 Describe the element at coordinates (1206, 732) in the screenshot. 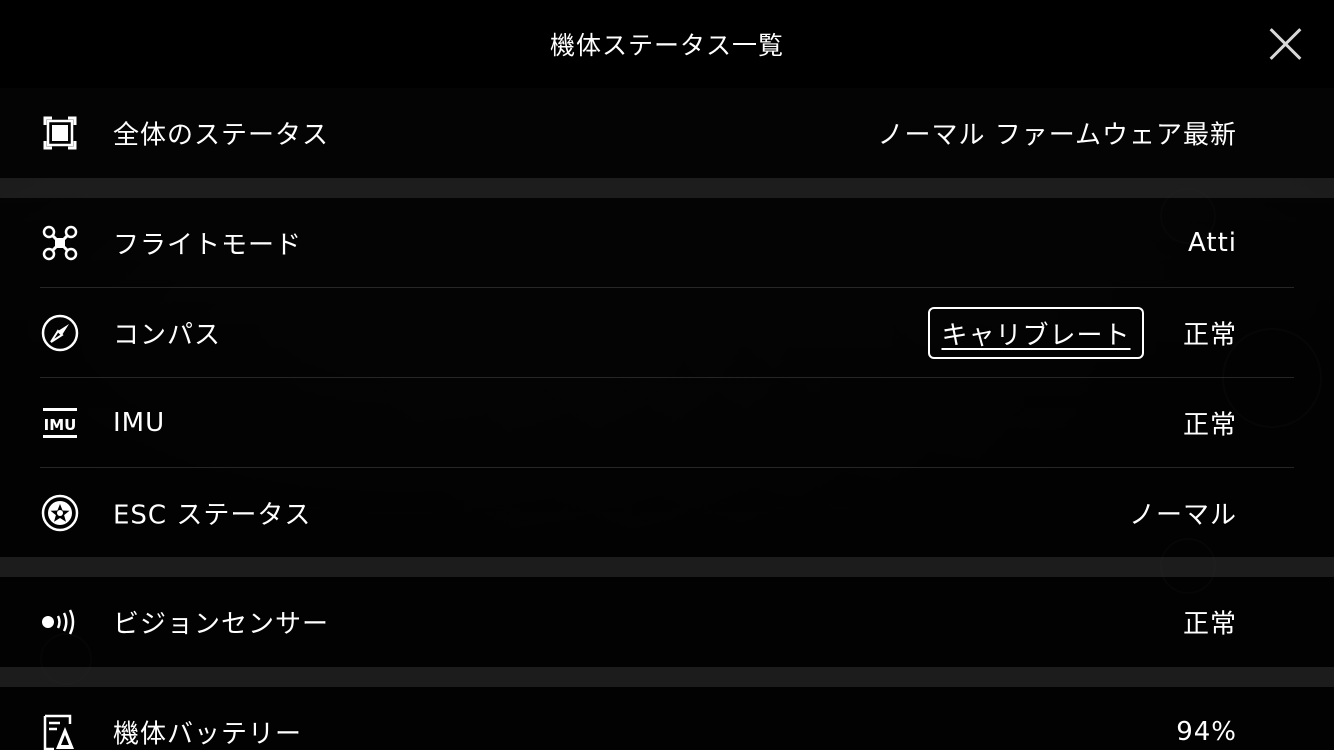

I see `aircraft-battery-value: 94%` at that location.